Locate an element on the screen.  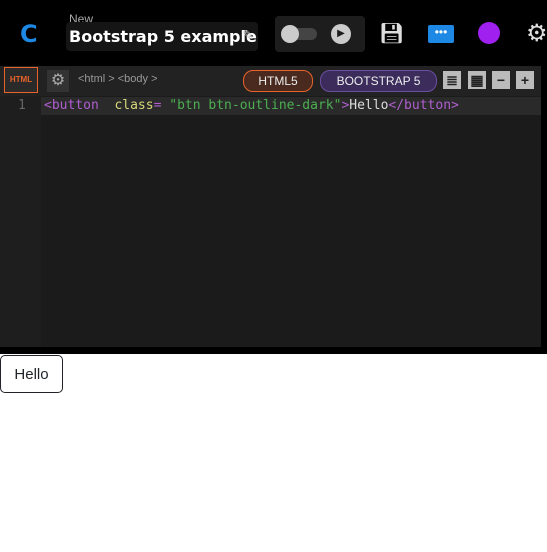
html-badge: HTML is located at coordinates (21, 80).